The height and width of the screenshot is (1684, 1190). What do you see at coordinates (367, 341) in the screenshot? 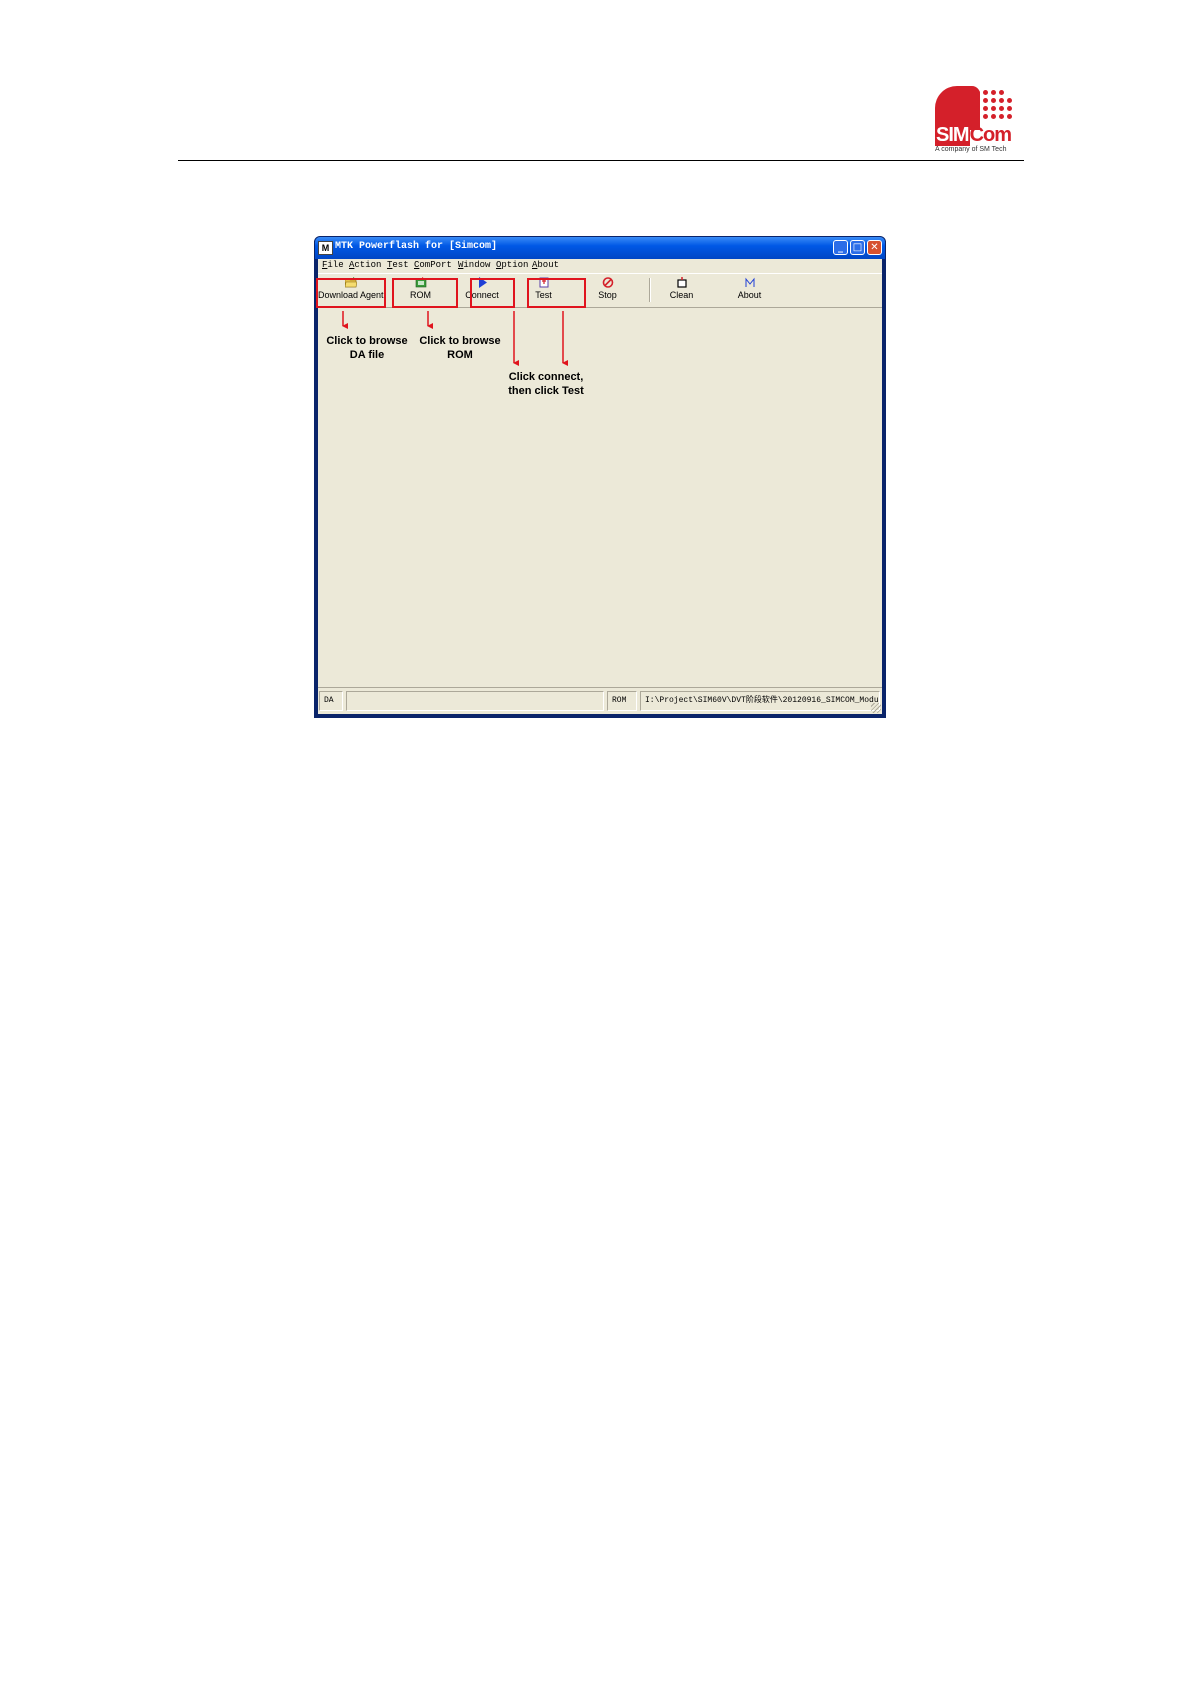
I see `note-browse-da-line1: Click to browse` at bounding box center [367, 341].